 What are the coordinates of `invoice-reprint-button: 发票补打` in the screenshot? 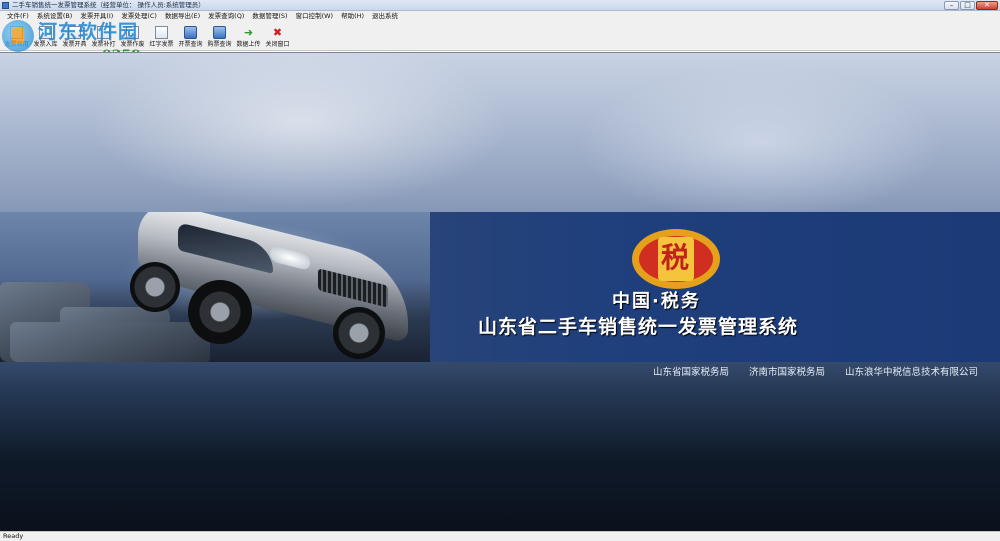 It's located at (103, 35).